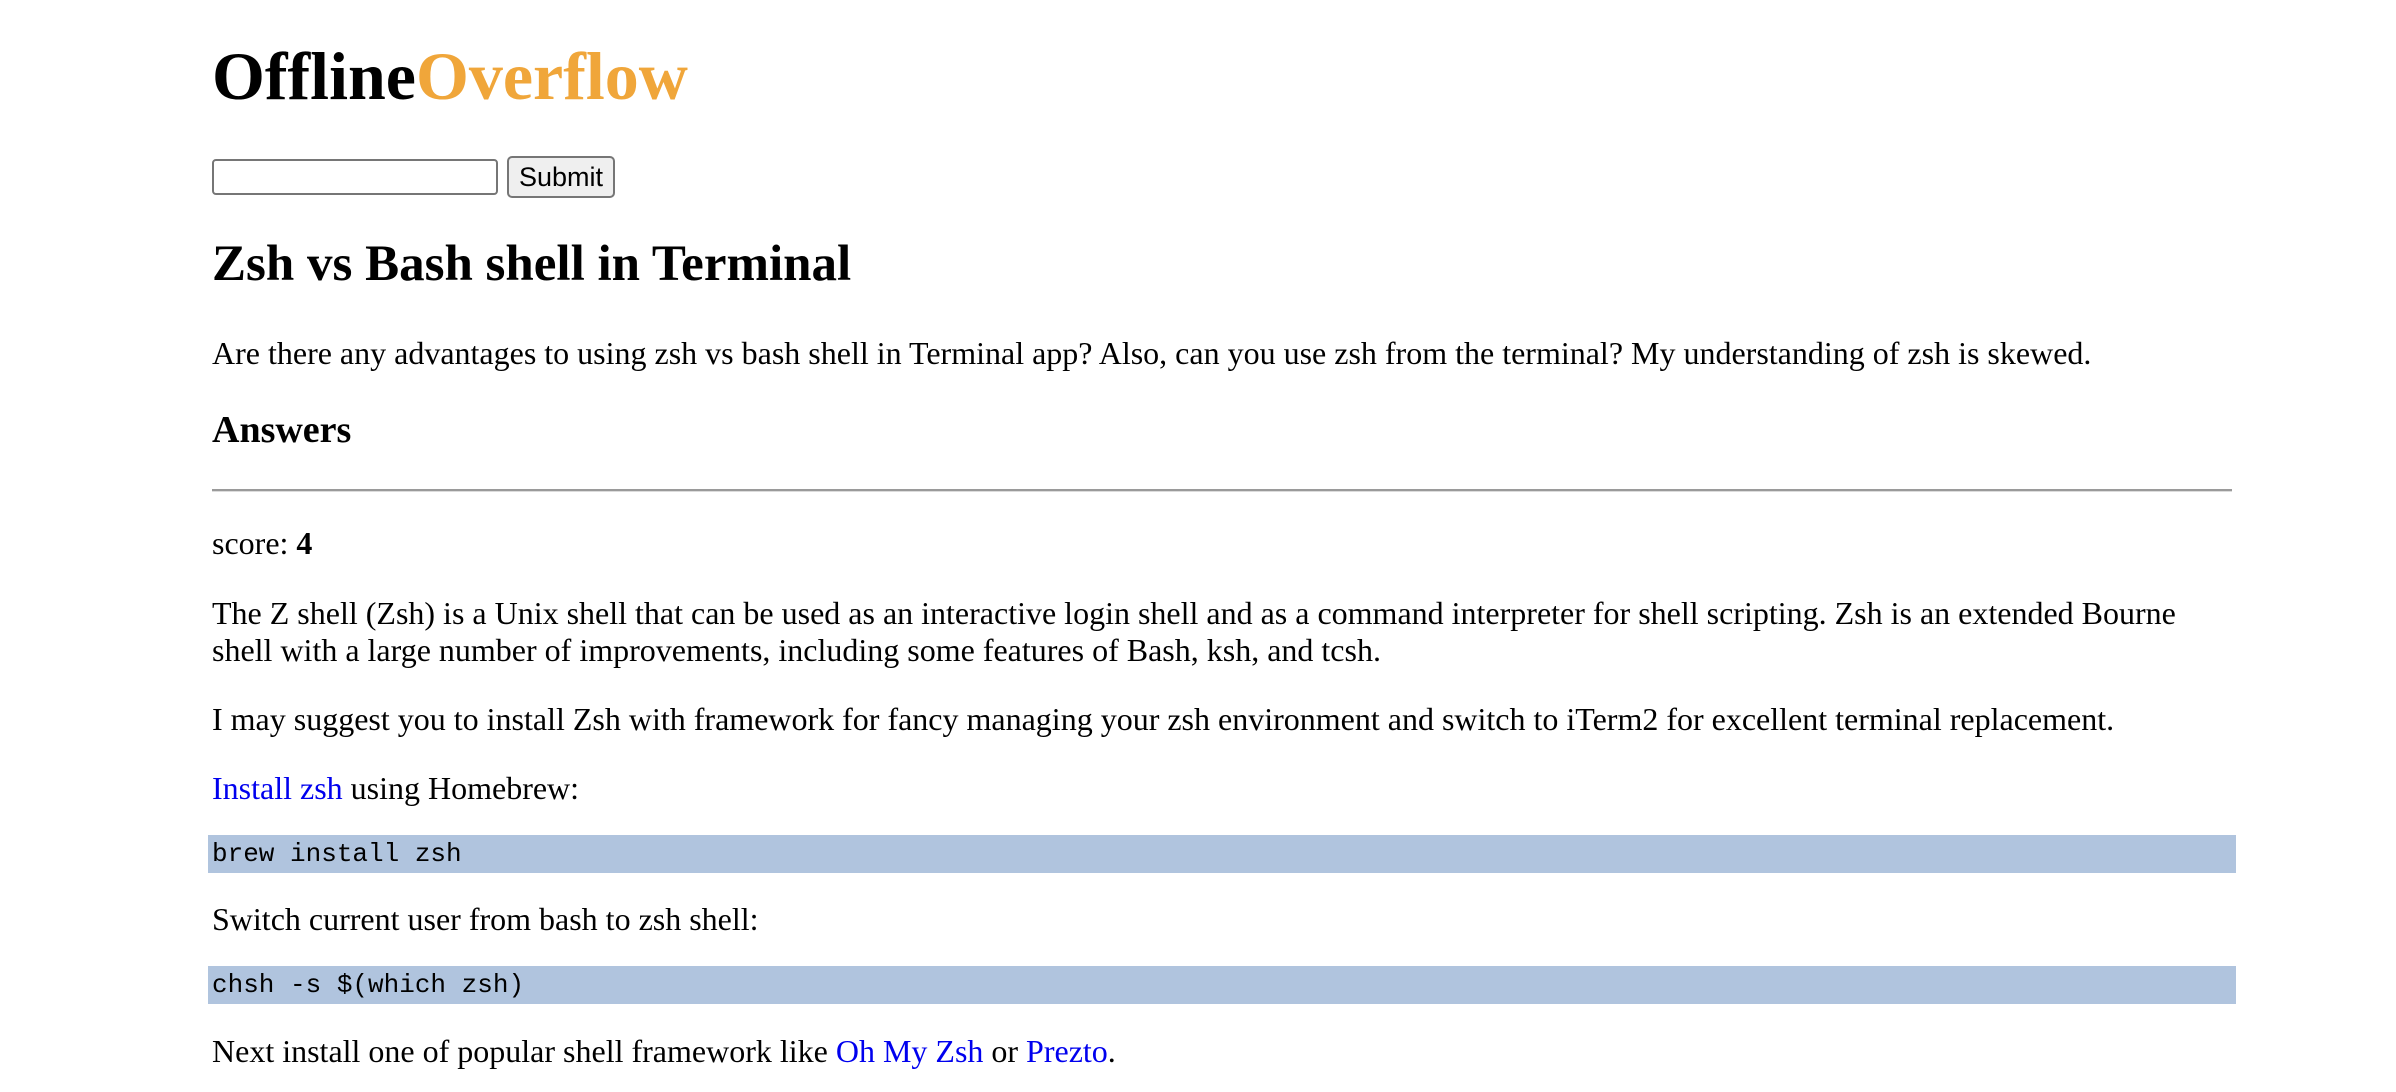 Image resolution: width=2396 pixels, height=1092 pixels. Describe the element at coordinates (551, 76) in the screenshot. I see `logo-overflow-text: Overflow` at that location.